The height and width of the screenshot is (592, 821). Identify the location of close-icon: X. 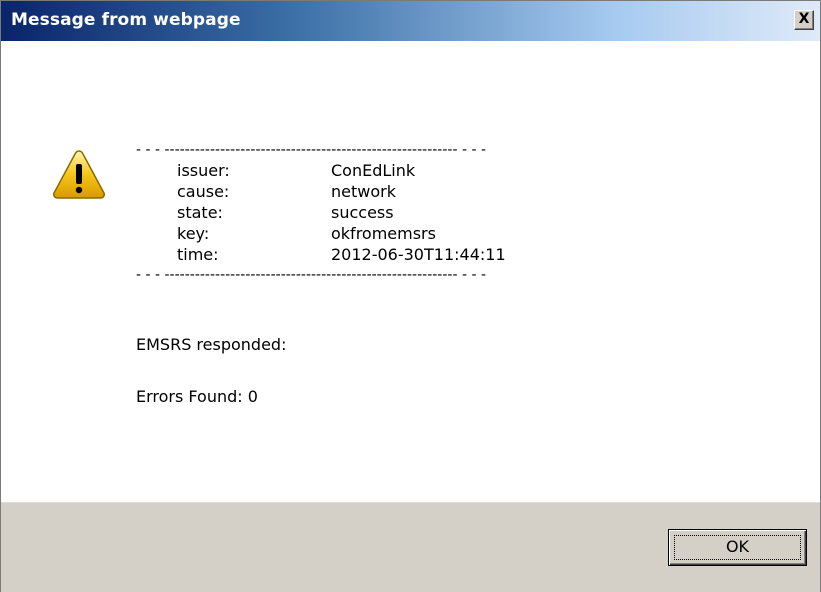
(804, 19).